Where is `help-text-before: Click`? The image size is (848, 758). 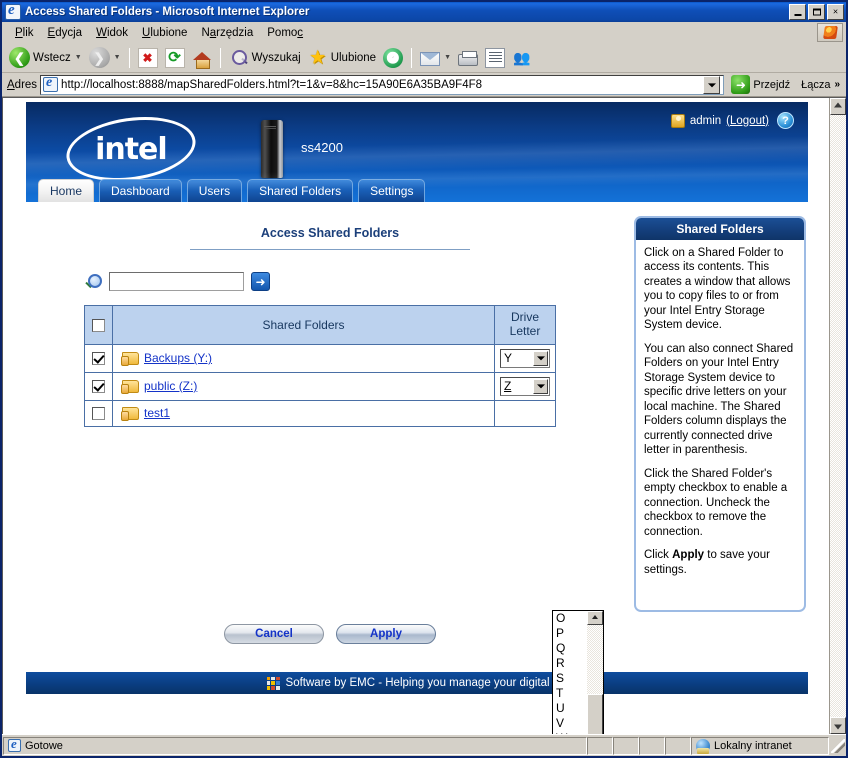
help-text-before: Click is located at coordinates (658, 555).